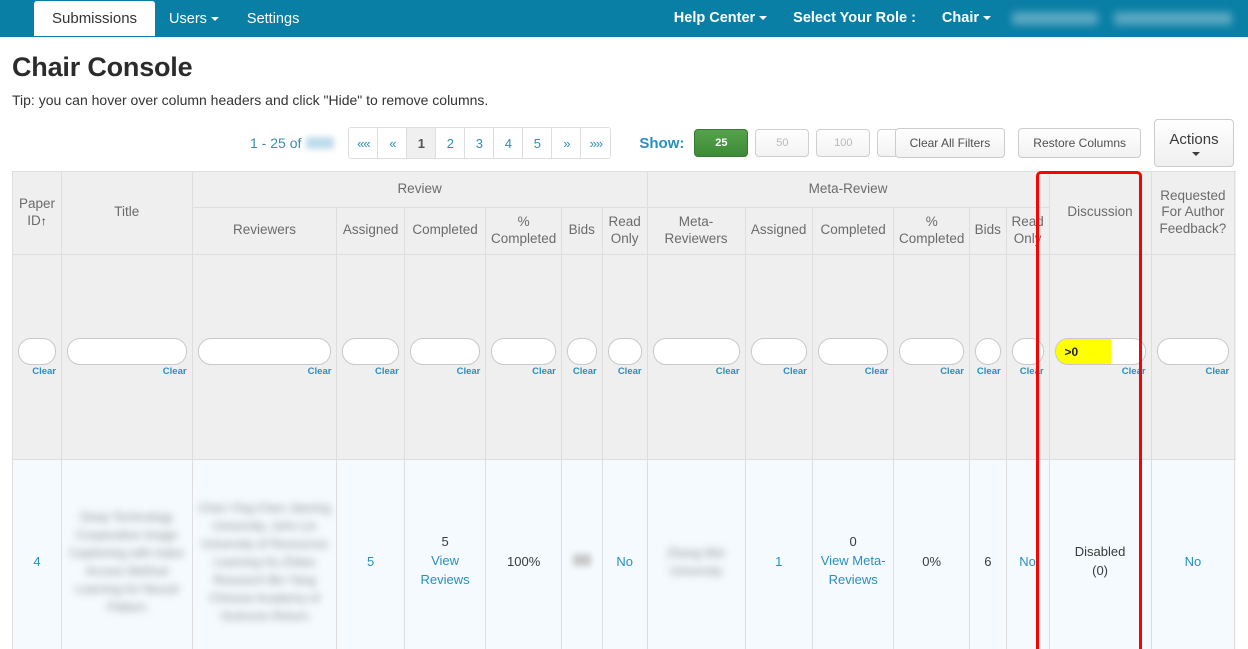 This screenshot has height=649, width=1248. Describe the element at coordinates (37, 371) in the screenshot. I see `filter-clear-paper-id: Clear` at that location.